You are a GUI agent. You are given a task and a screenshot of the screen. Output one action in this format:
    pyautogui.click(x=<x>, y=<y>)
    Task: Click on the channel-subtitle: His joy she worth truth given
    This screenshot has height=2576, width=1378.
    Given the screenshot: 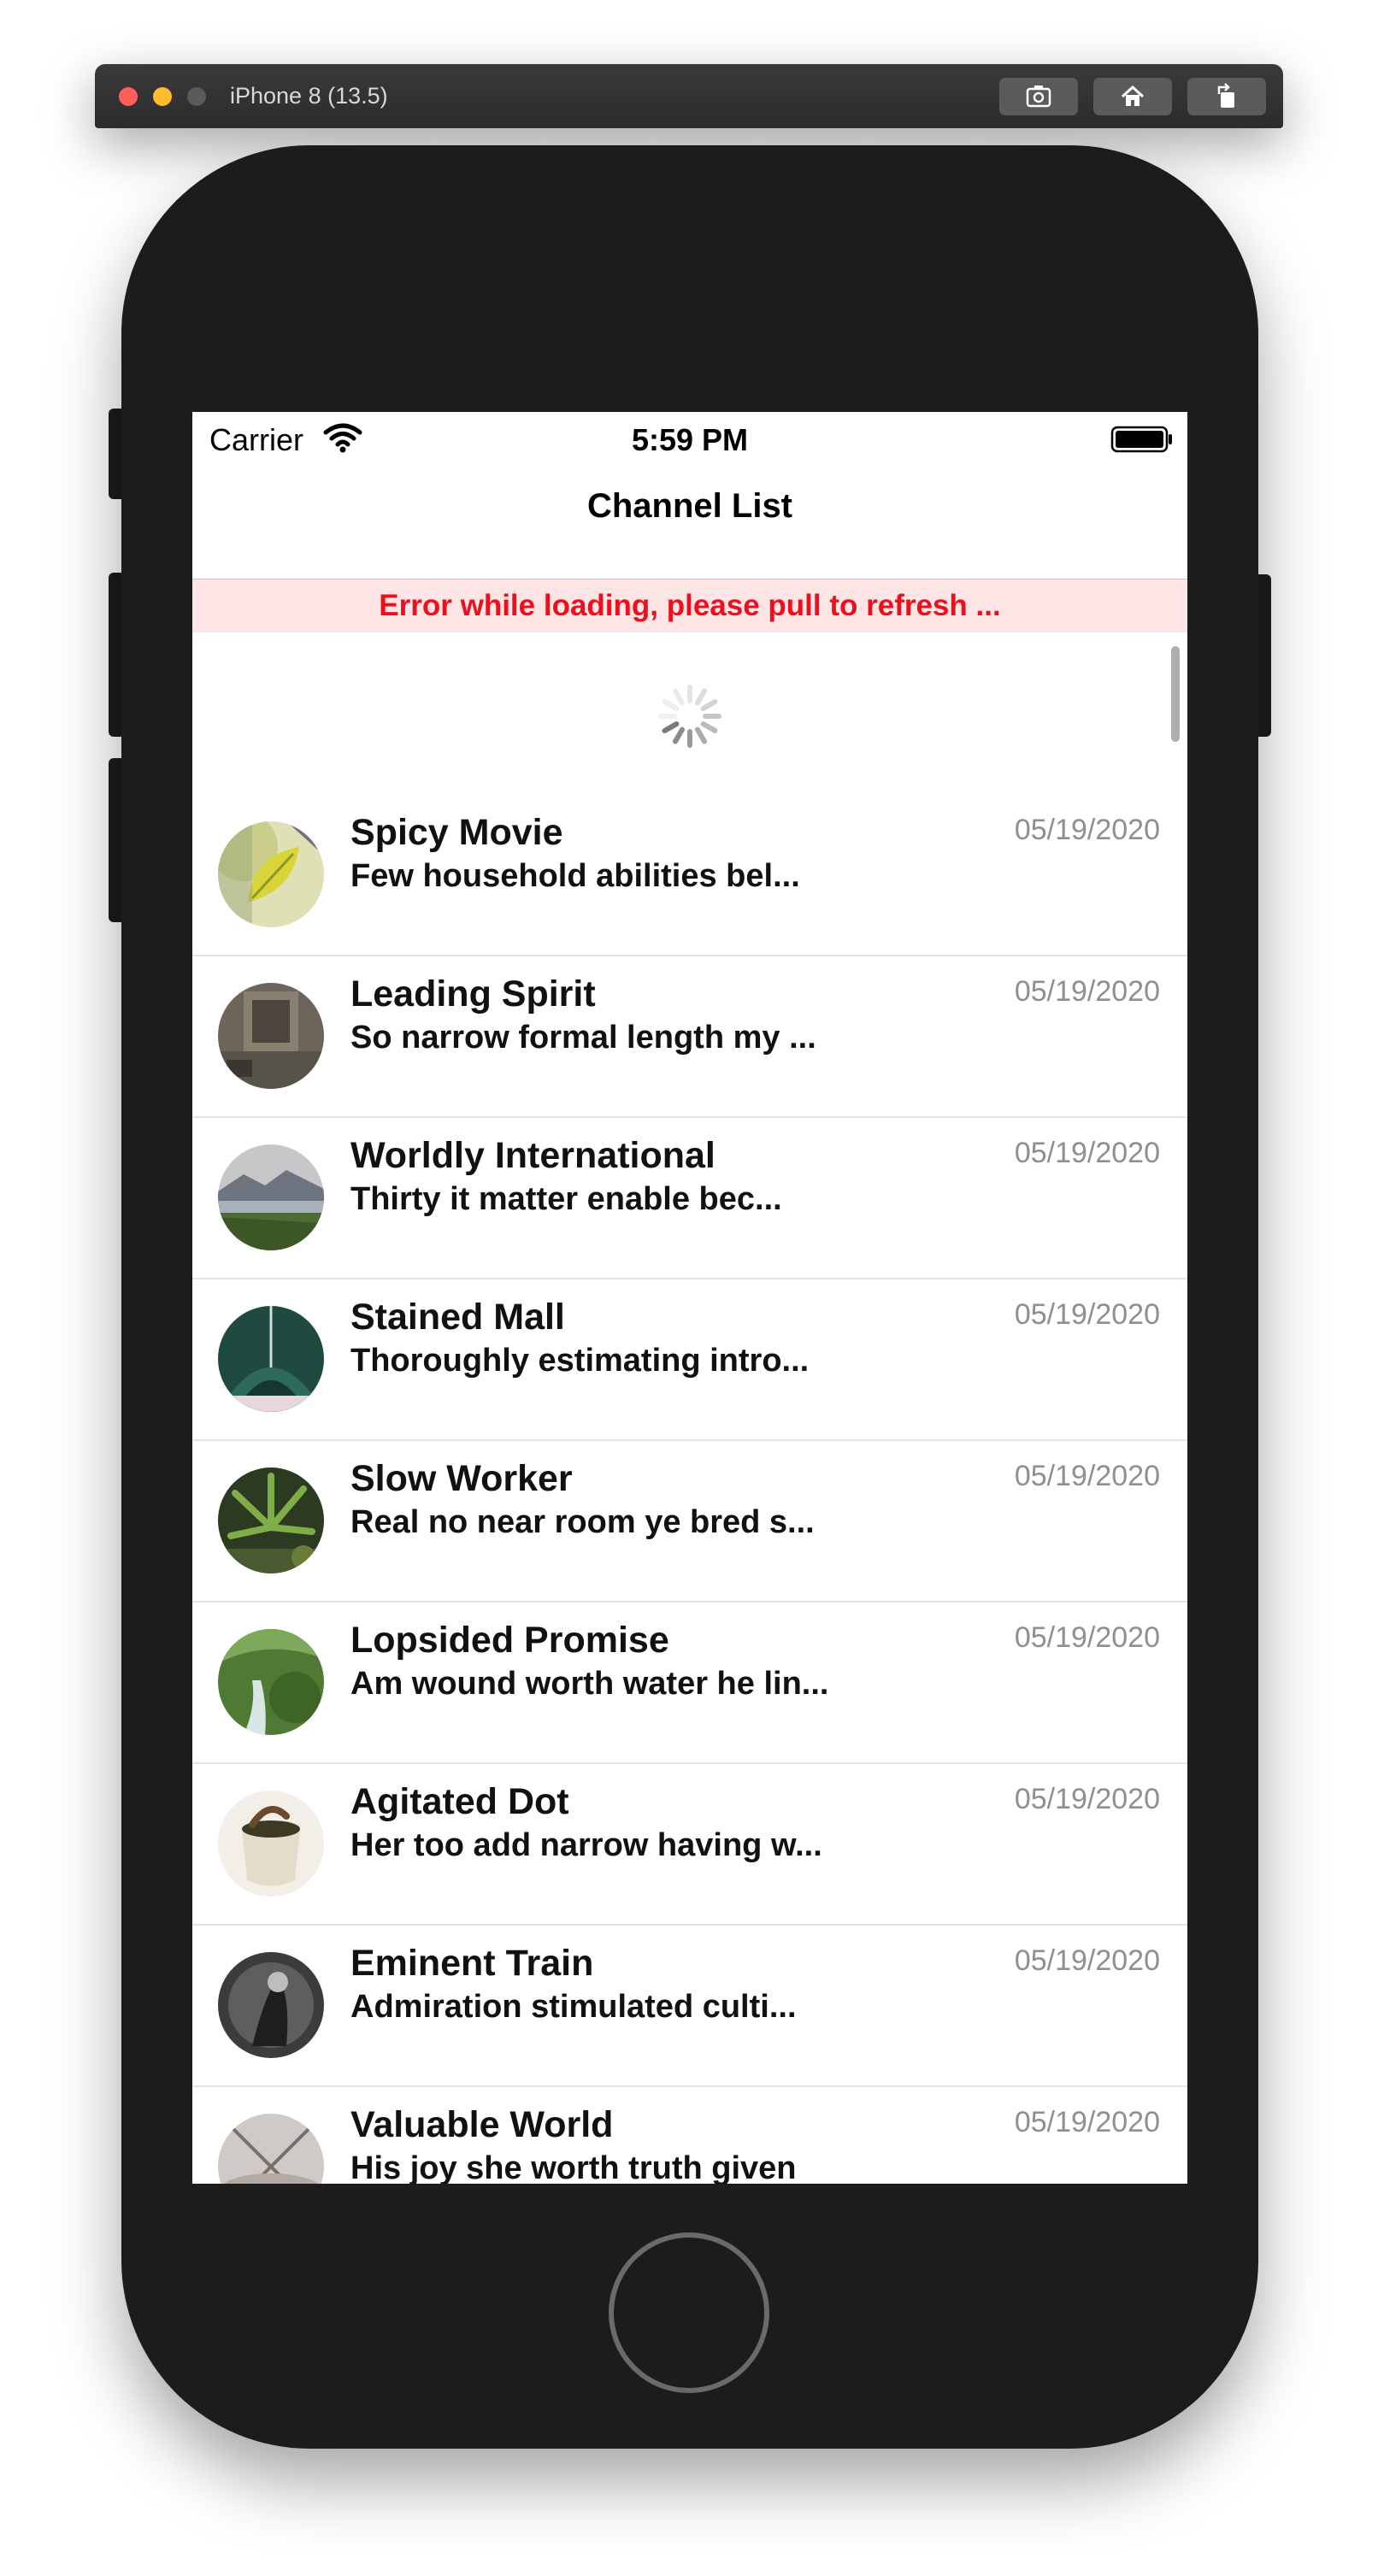 What is the action you would take?
    pyautogui.click(x=573, y=2167)
    